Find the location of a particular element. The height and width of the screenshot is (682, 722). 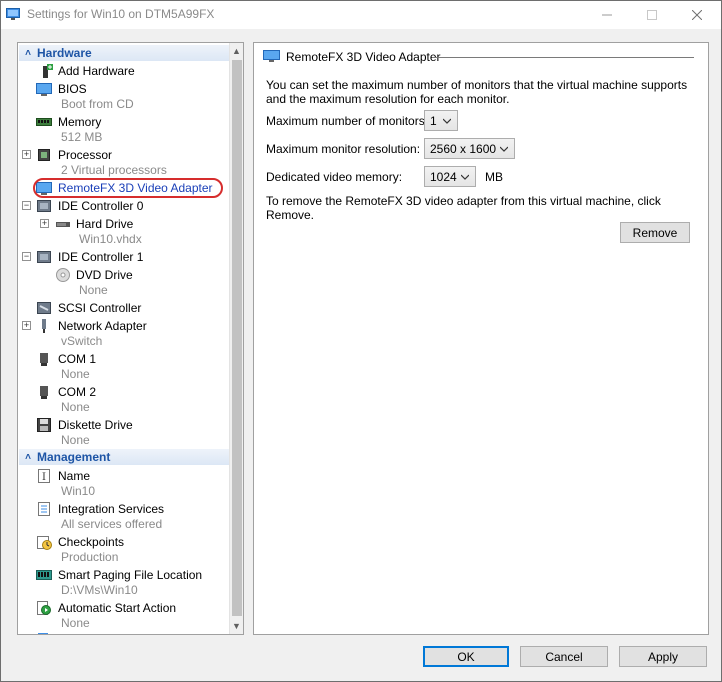

name-textbox-icon: I is located at coordinates (44, 475).